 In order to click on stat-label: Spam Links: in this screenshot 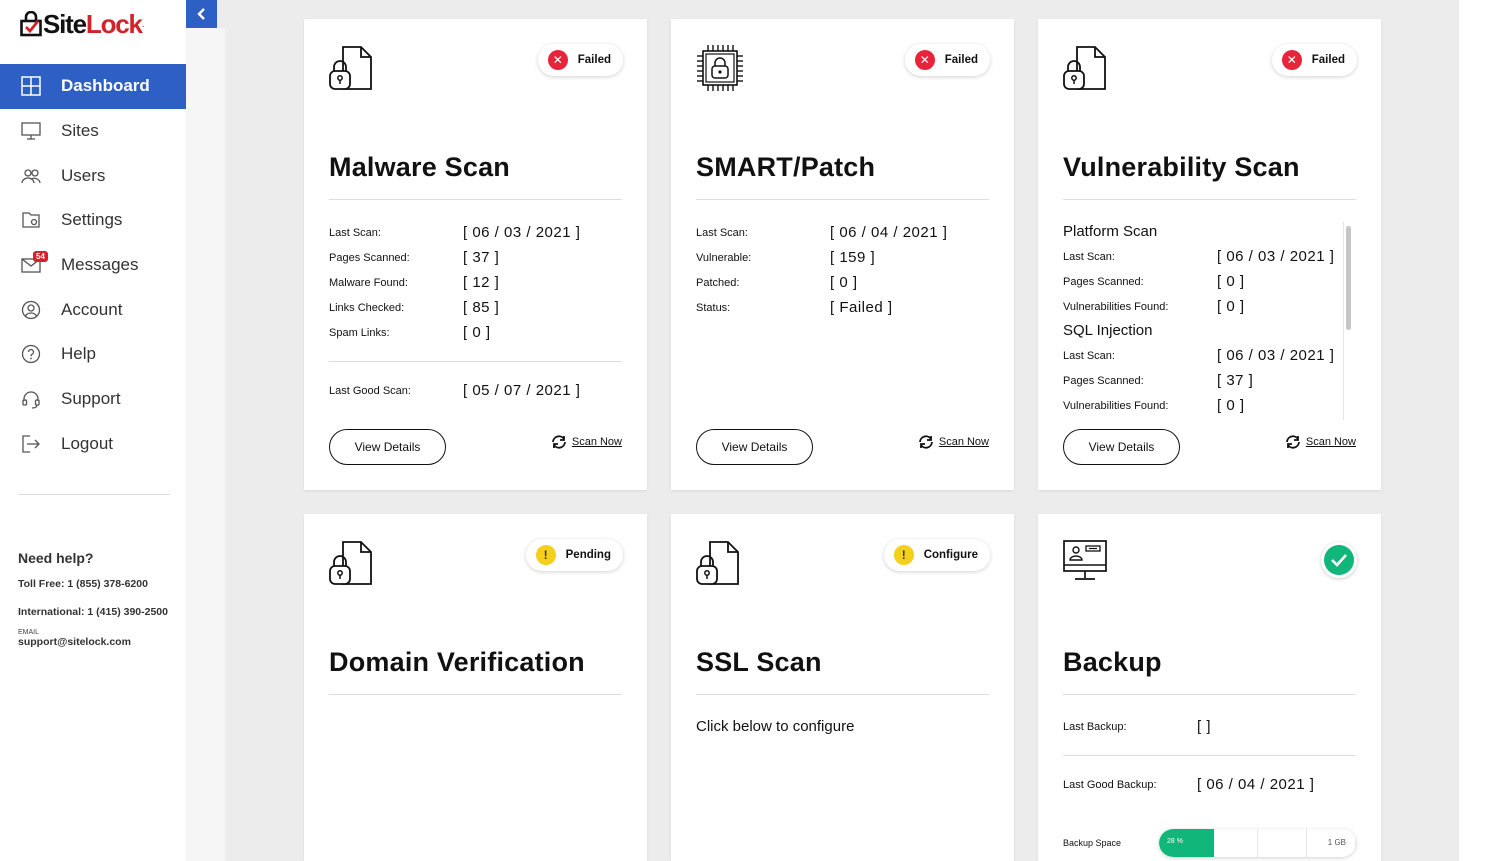, I will do `click(359, 332)`.